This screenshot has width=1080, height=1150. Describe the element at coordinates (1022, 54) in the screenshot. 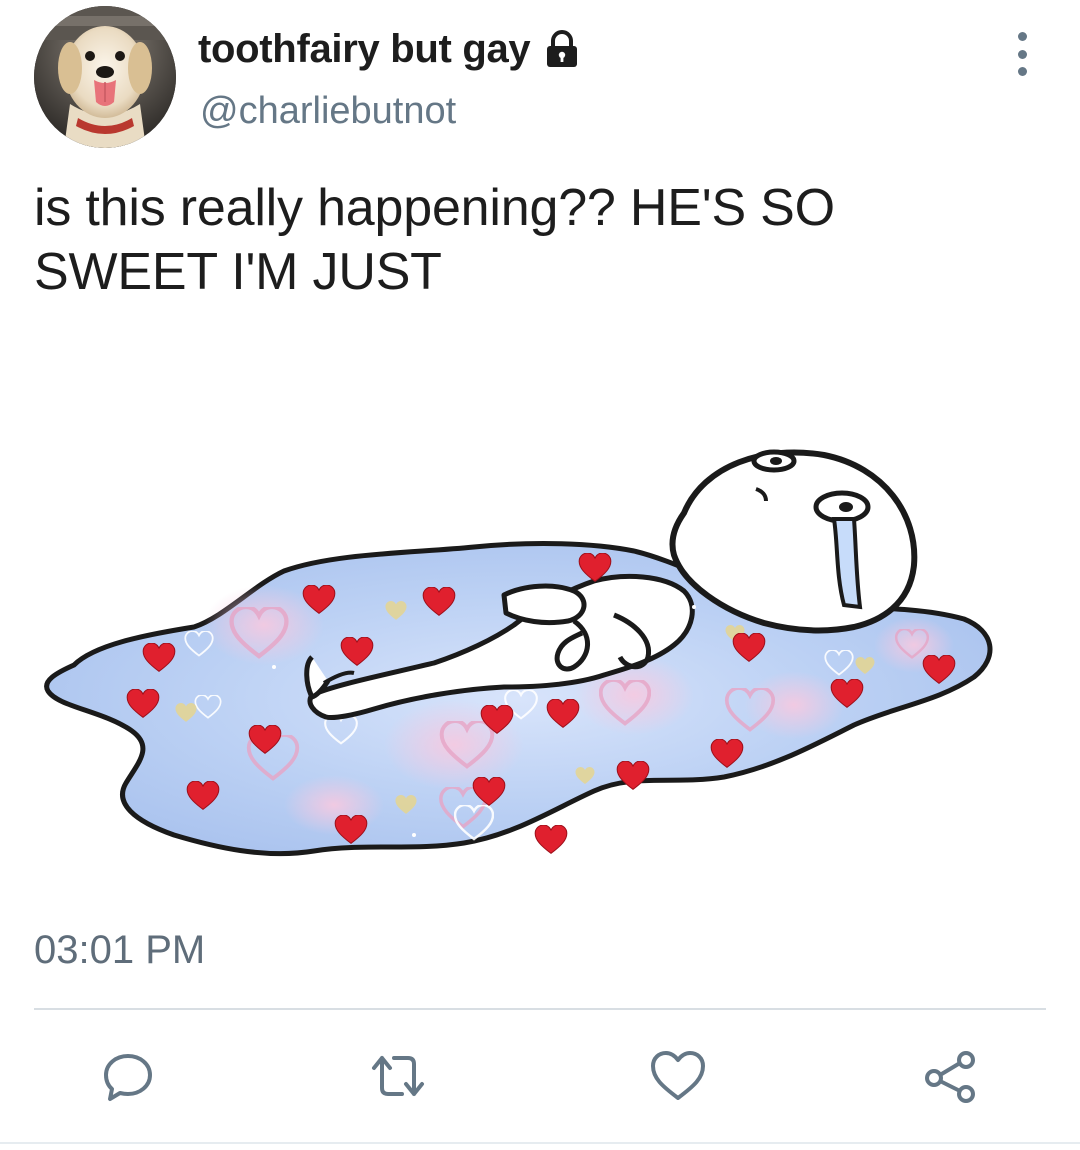

I see `more-vertical-icon` at that location.